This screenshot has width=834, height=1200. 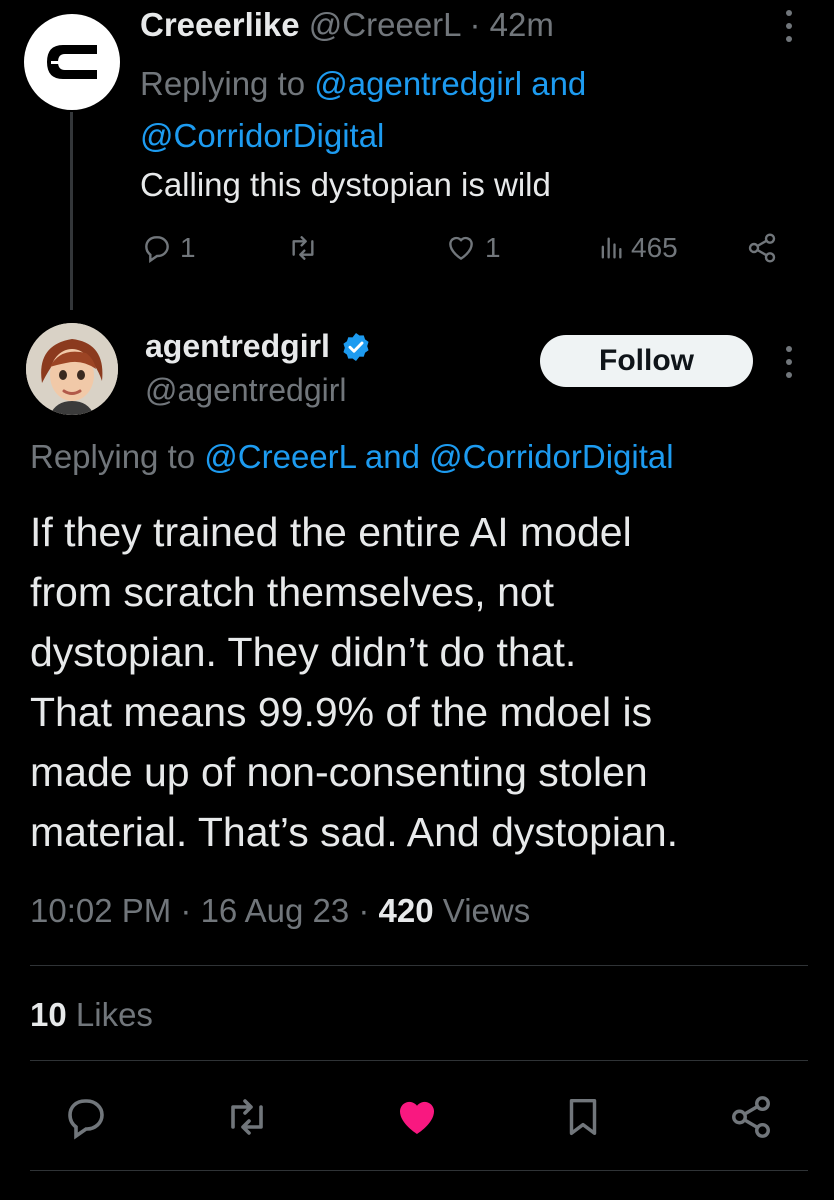 I want to click on tweet-meta: 10:02 PM · 16 Aug 23 · 420 Views, so click(x=280, y=911).